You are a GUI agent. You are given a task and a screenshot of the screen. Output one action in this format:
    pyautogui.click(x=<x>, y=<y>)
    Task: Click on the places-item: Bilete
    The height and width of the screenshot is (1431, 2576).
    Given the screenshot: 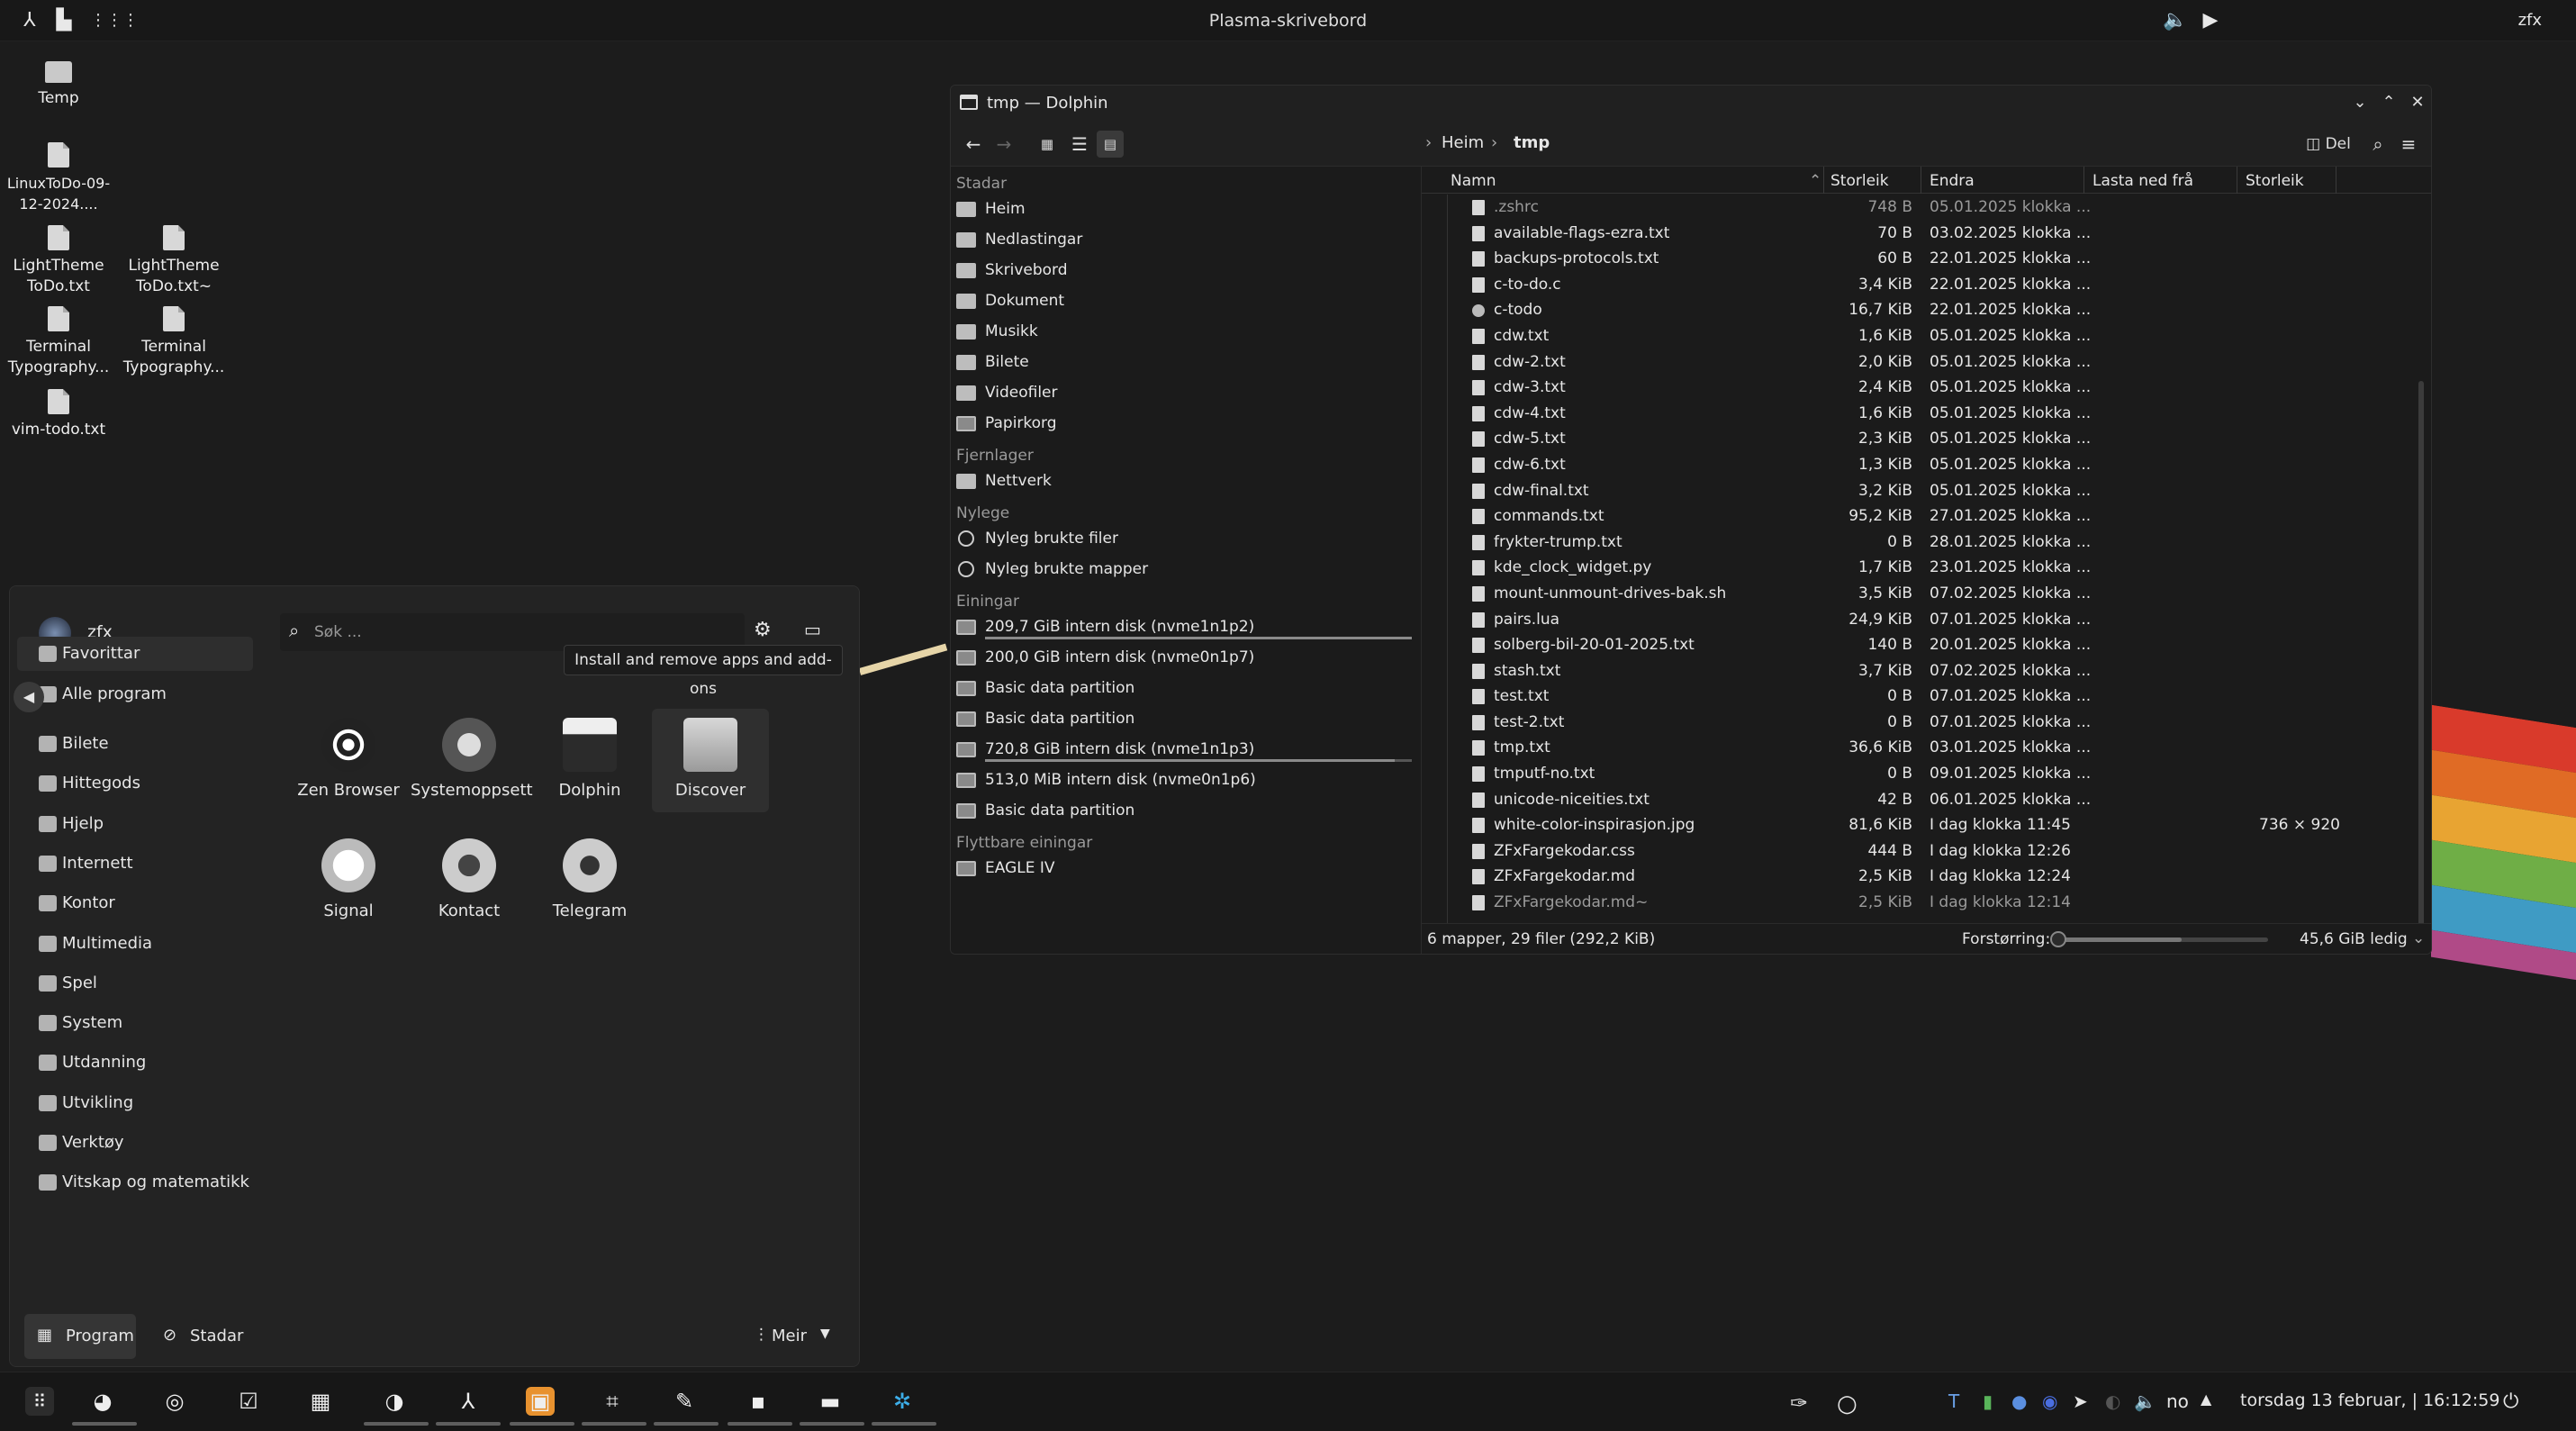 What is the action you would take?
    pyautogui.click(x=1185, y=362)
    